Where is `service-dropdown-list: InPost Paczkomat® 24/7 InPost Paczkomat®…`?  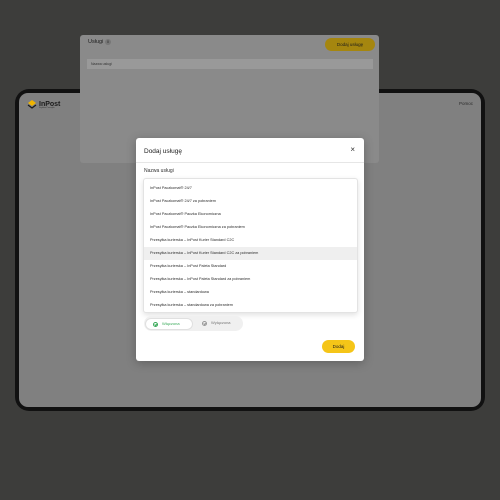 service-dropdown-list: InPost Paczkomat® 24/7 InPost Paczkomat®… is located at coordinates (250, 245).